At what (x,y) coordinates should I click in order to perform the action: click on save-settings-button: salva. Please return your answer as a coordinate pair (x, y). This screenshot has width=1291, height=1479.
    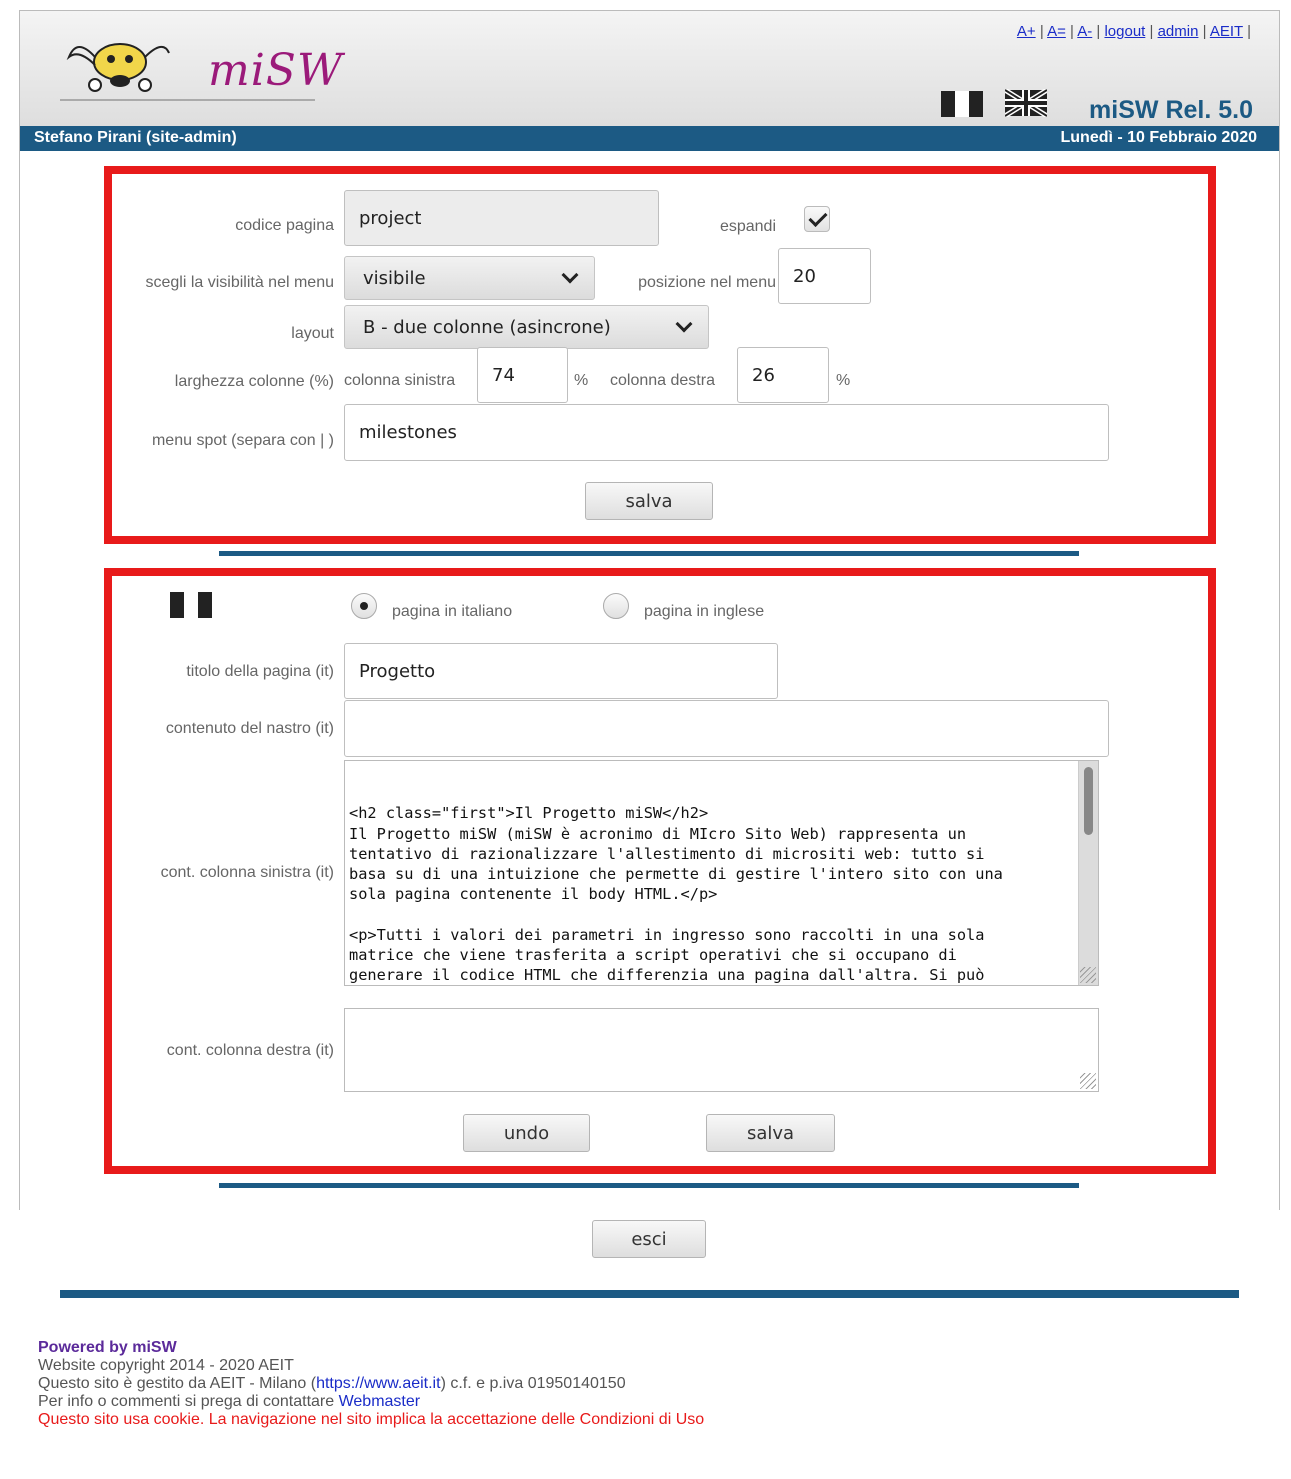
    Looking at the image, I should click on (649, 501).